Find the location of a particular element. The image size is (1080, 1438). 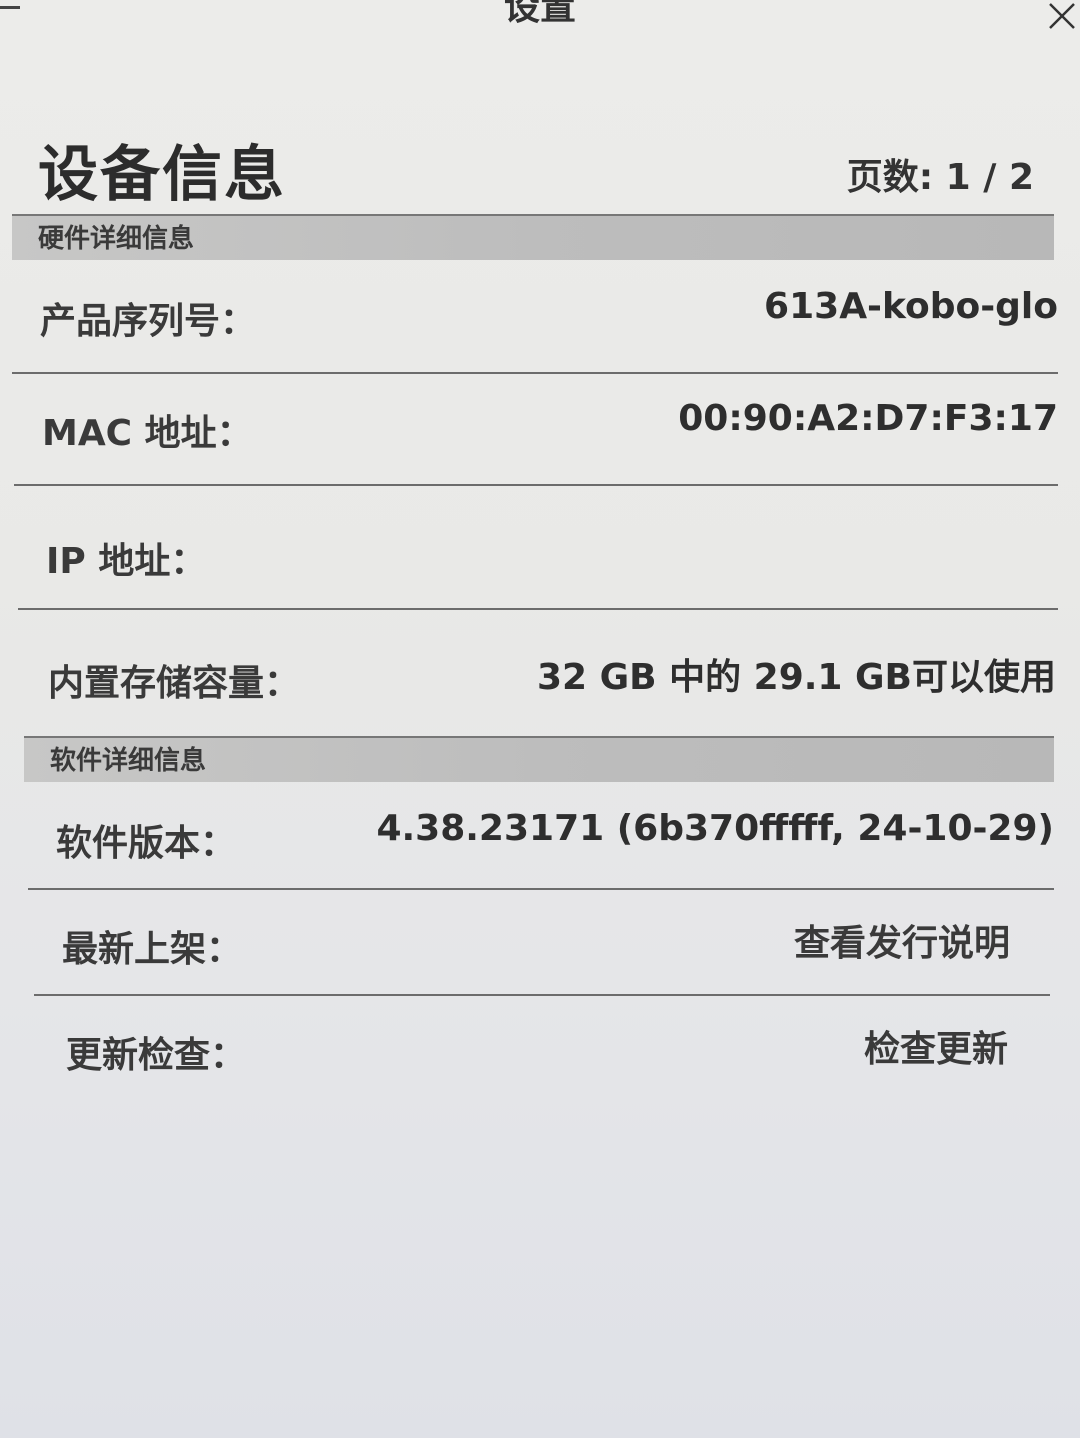

row-serial-number: 产品序列号： 613A-kobo-glo is located at coordinates (535, 318).